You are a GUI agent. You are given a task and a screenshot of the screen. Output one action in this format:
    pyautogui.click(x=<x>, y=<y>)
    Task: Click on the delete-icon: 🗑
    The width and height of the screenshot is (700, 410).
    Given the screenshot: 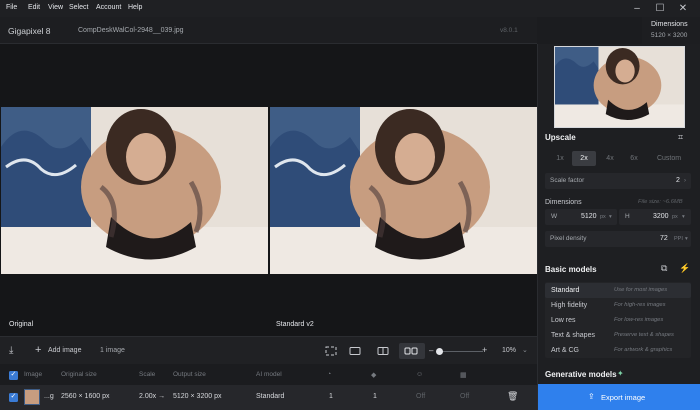 What is the action you would take?
    pyautogui.click(x=512, y=396)
    